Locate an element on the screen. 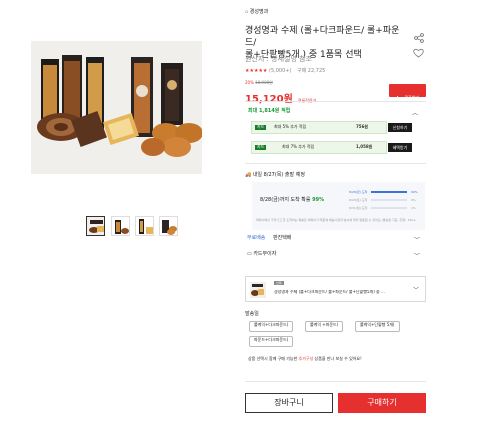 The image size is (480, 421). card-icon: ▭ is located at coordinates (249, 254).